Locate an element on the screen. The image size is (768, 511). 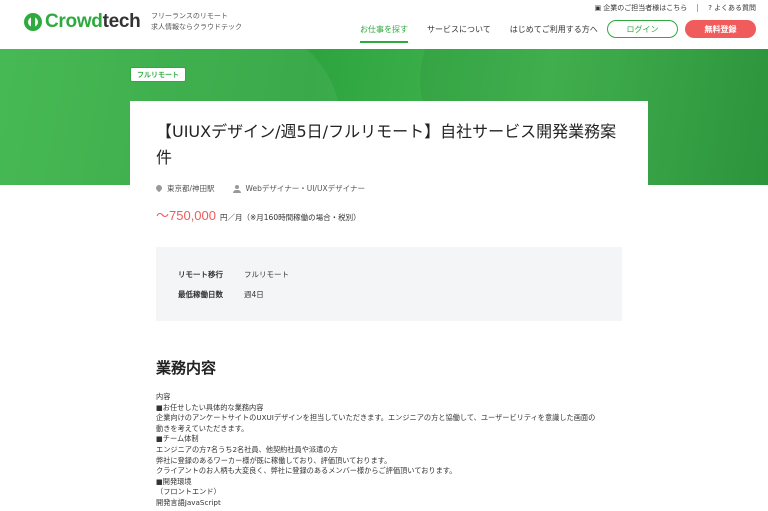
remote-badge: フルリモート is located at coordinates (158, 74).